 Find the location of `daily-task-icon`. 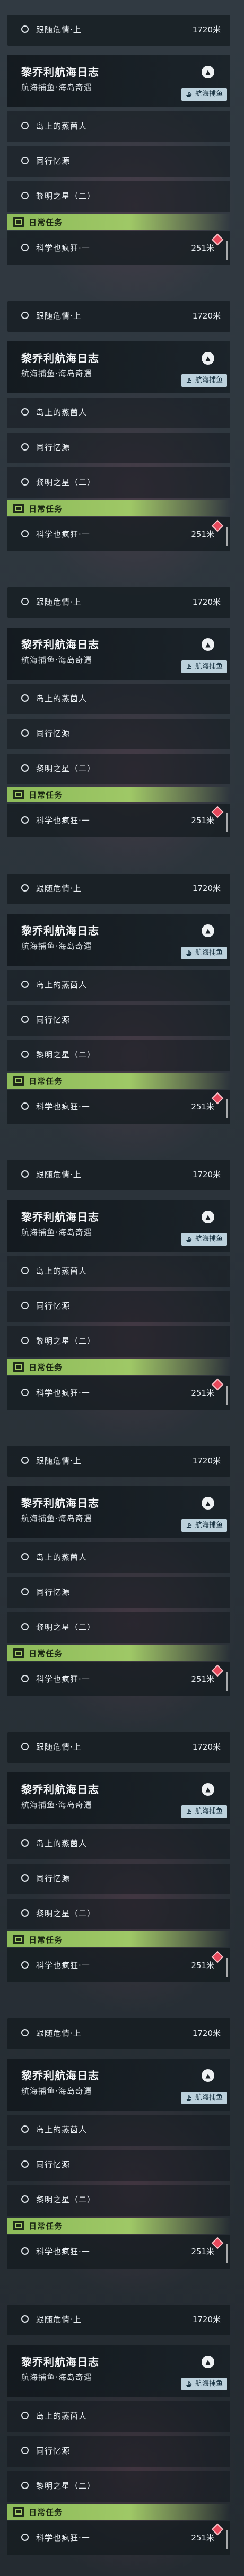

daily-task-icon is located at coordinates (19, 1367).